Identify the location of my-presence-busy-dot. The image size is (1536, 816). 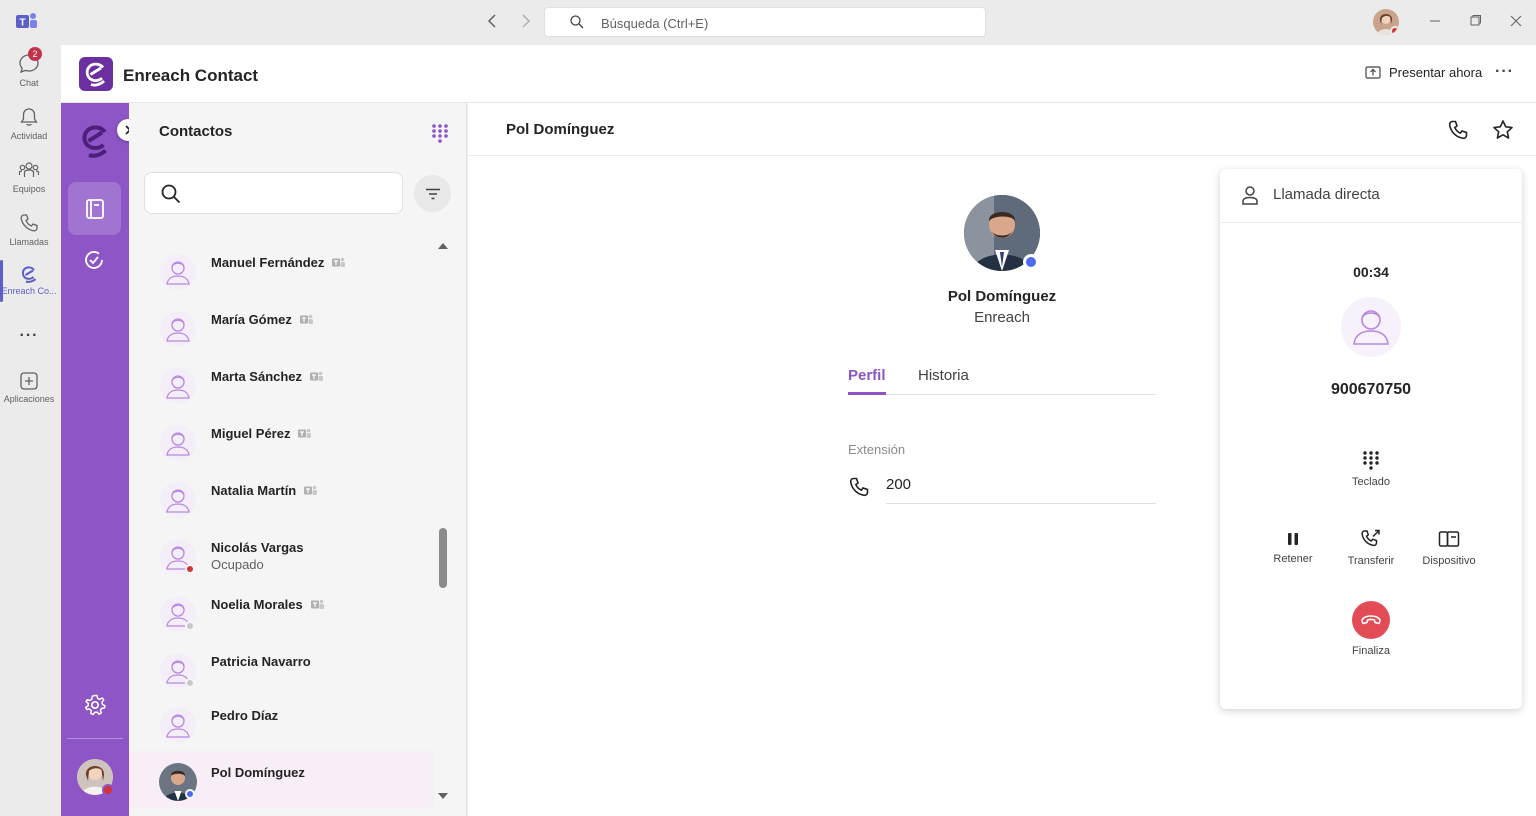
(108, 790).